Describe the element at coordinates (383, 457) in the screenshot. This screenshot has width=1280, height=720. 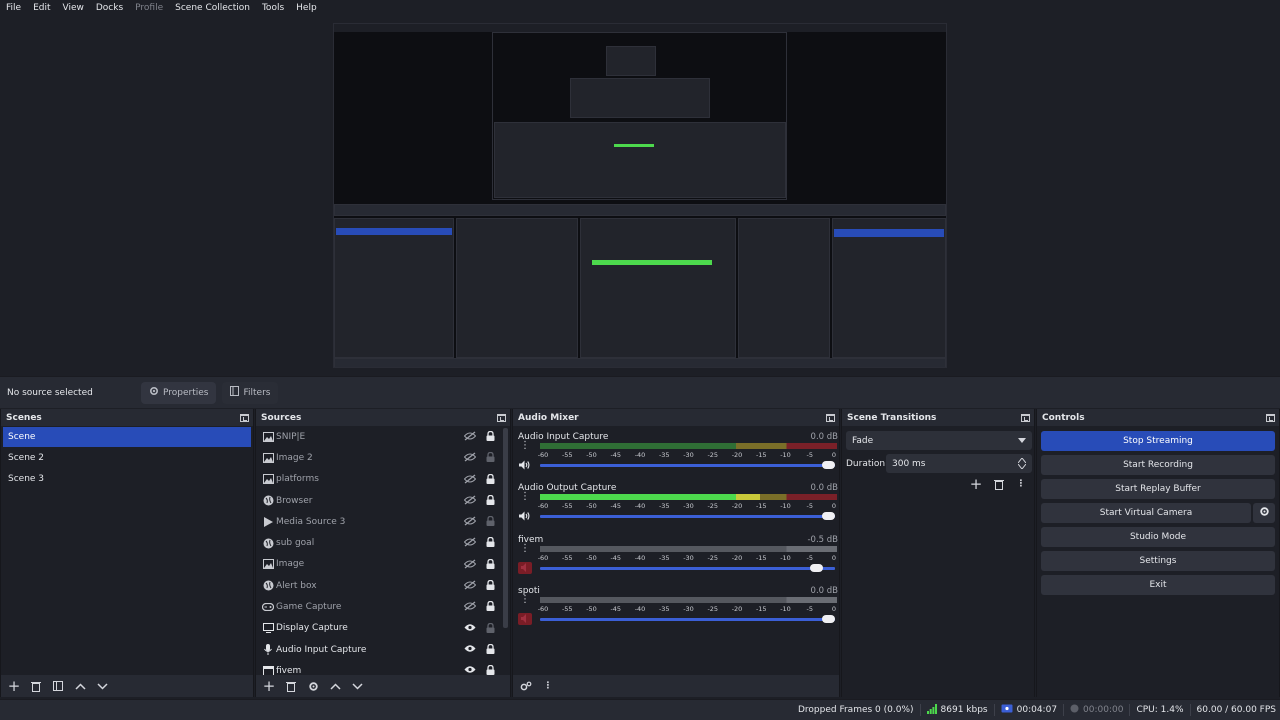
I see `source-item: Image 2` at that location.